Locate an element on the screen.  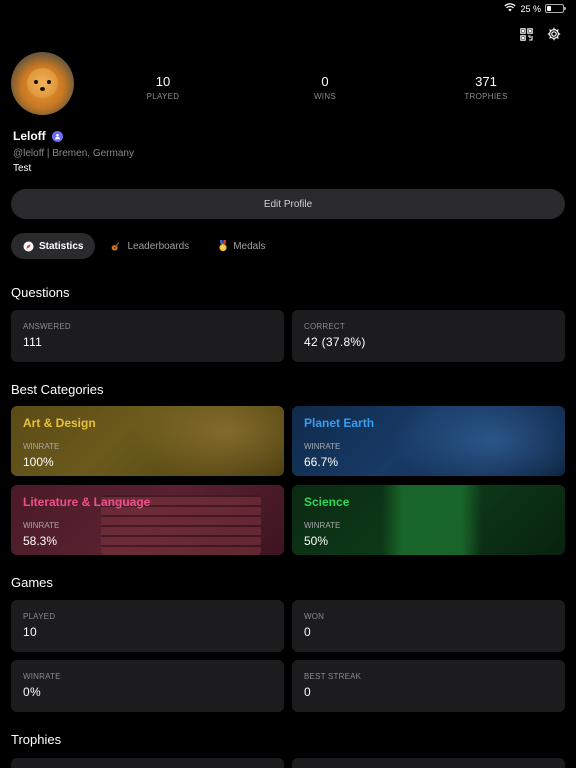
avatar-dog-face is located at coordinates (42, 83).